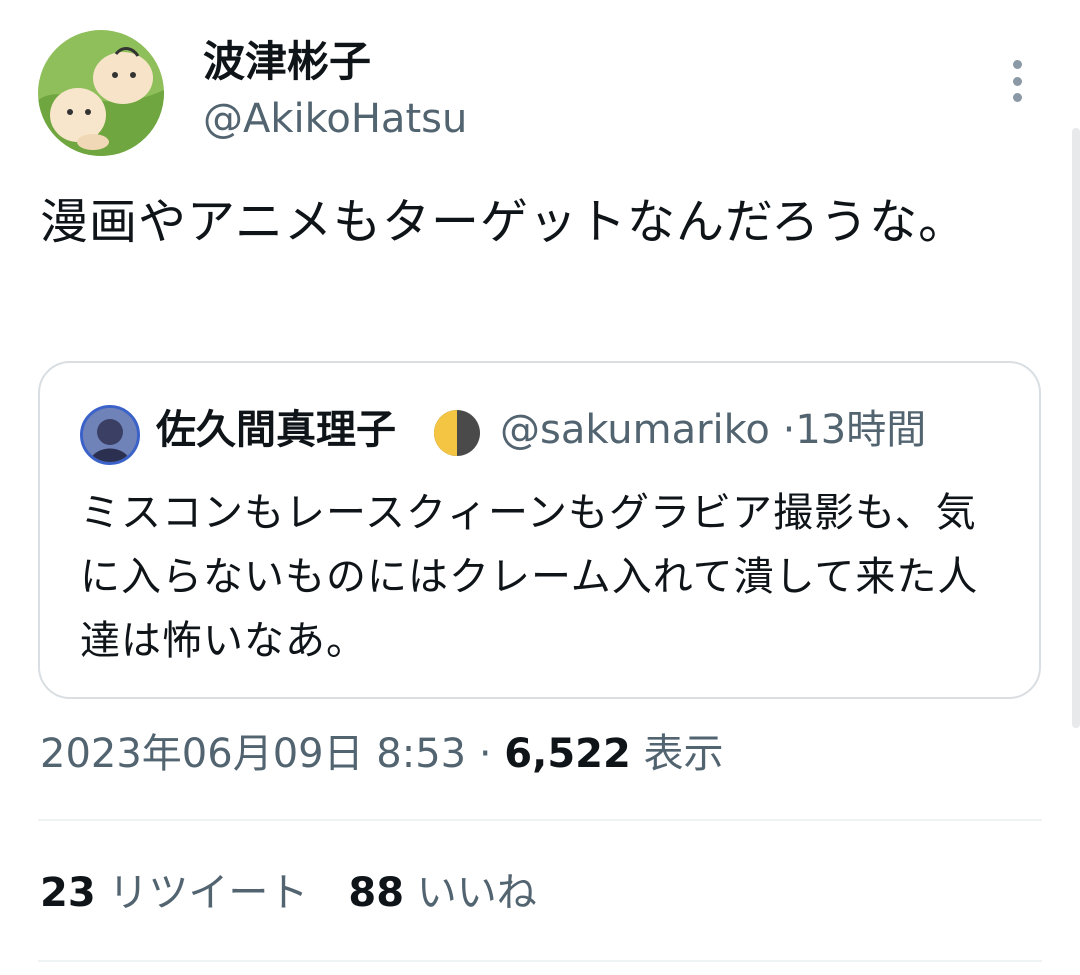 This screenshot has height=975, width=1080. Describe the element at coordinates (1017, 81) in the screenshot. I see `more-vertical-icon` at that location.